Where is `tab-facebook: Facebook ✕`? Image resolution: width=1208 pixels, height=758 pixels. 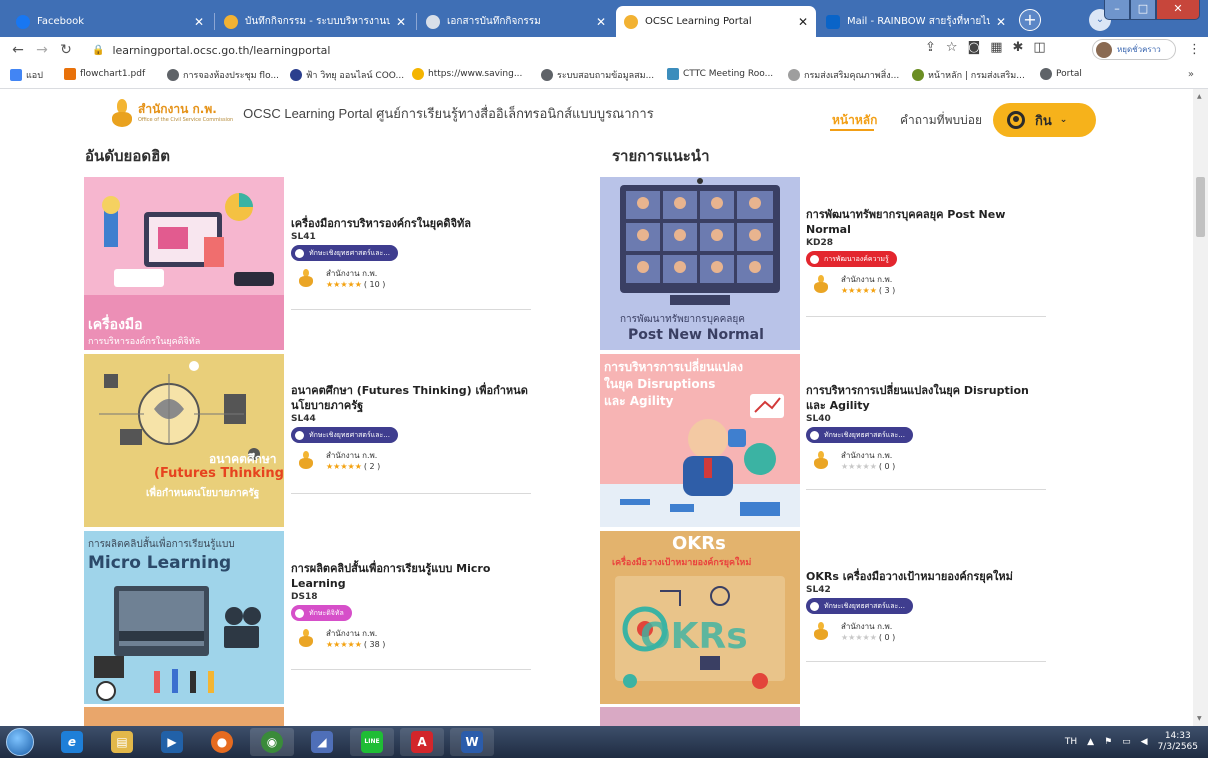
tab-facebook: Facebook ✕ is located at coordinates (110, 21).